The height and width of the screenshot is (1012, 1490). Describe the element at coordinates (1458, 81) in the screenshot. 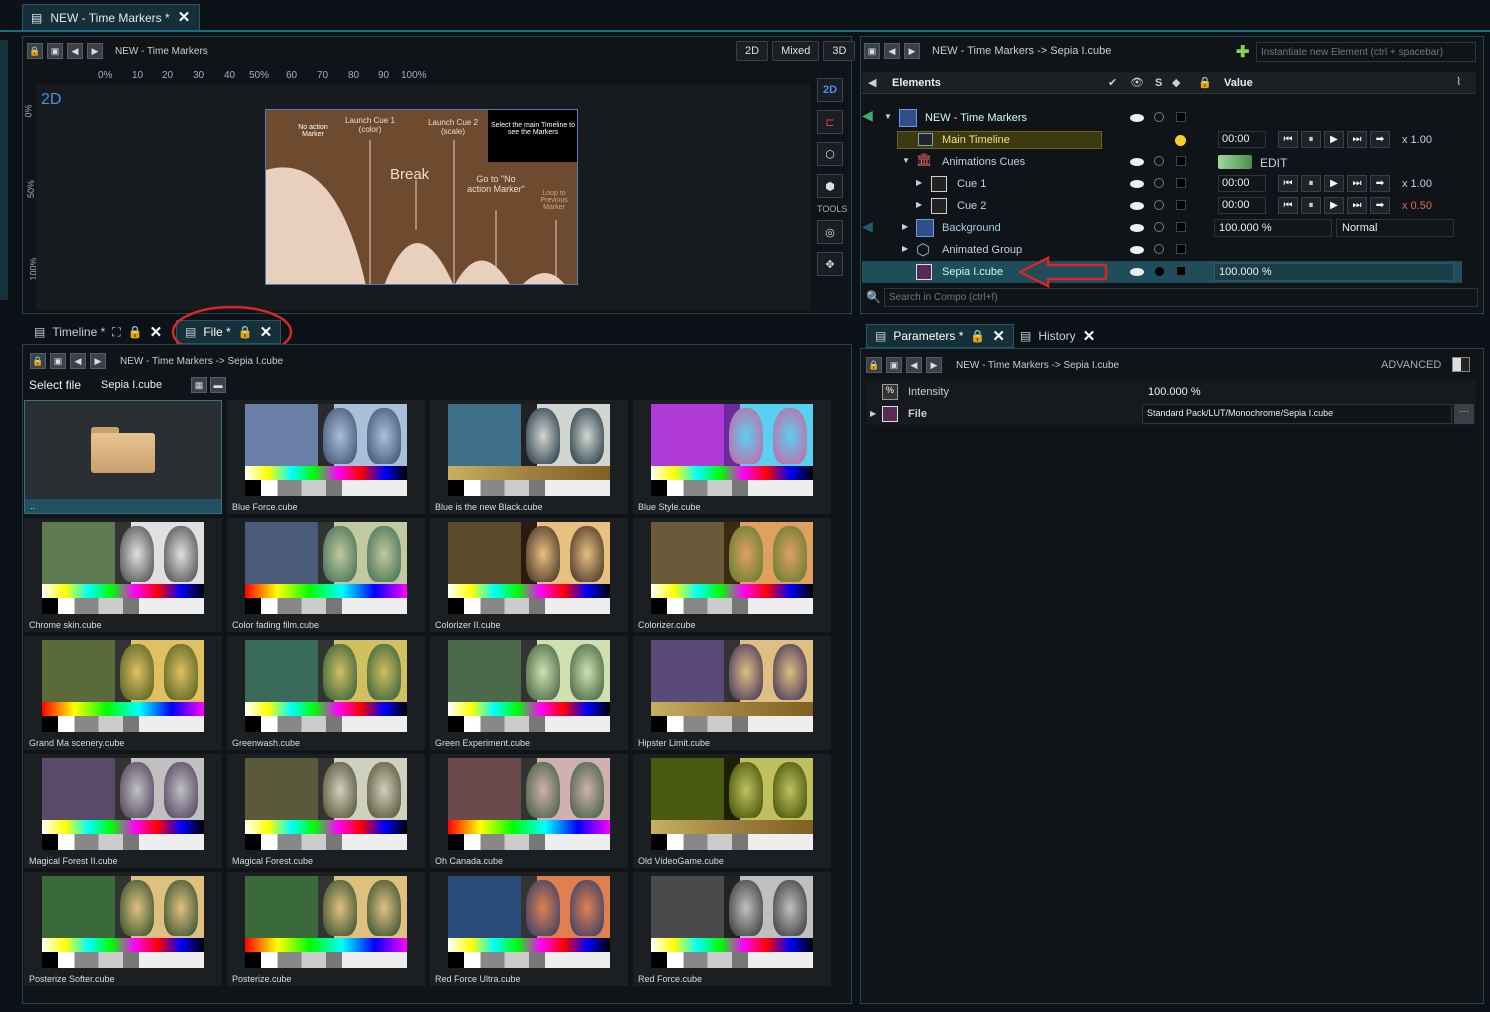

I see `waveform-icon: ⌇` at that location.